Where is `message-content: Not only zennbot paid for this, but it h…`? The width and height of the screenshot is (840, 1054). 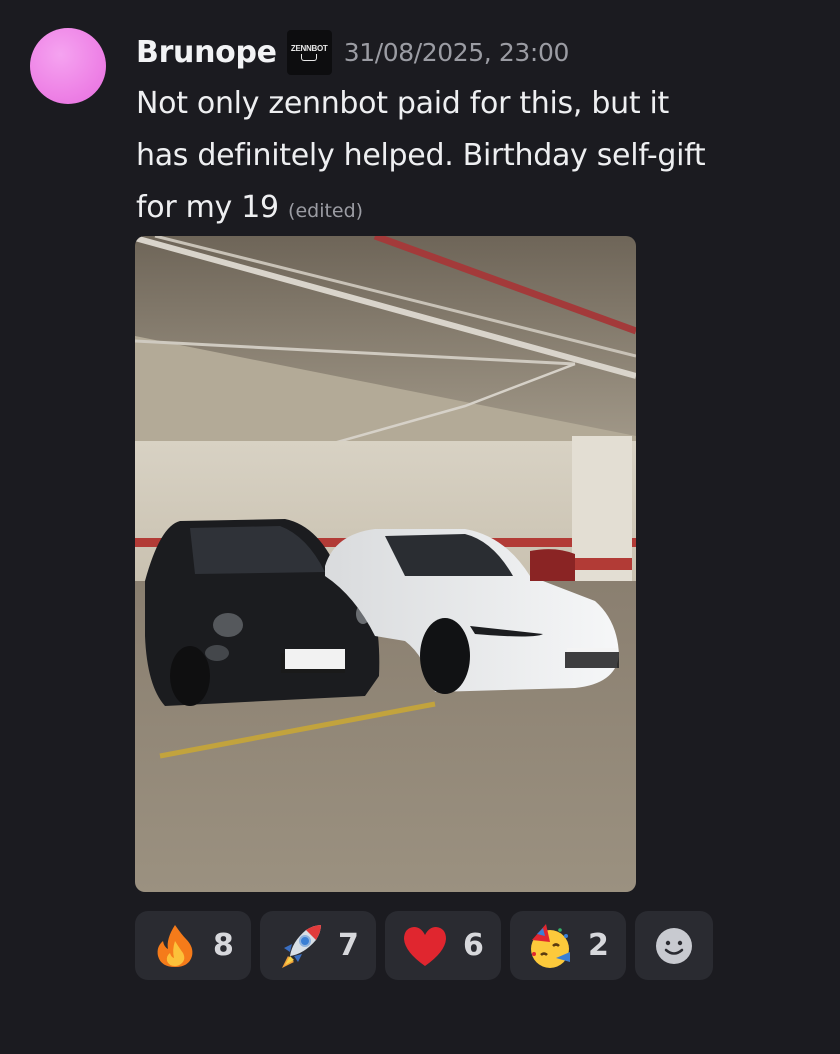
message-content: Not only zennbot paid for this, but it h… is located at coordinates (476, 157).